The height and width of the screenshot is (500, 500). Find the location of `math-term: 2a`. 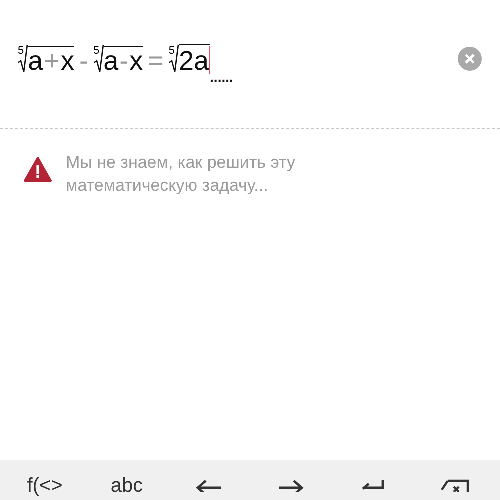

math-term: 2a is located at coordinates (194, 61).